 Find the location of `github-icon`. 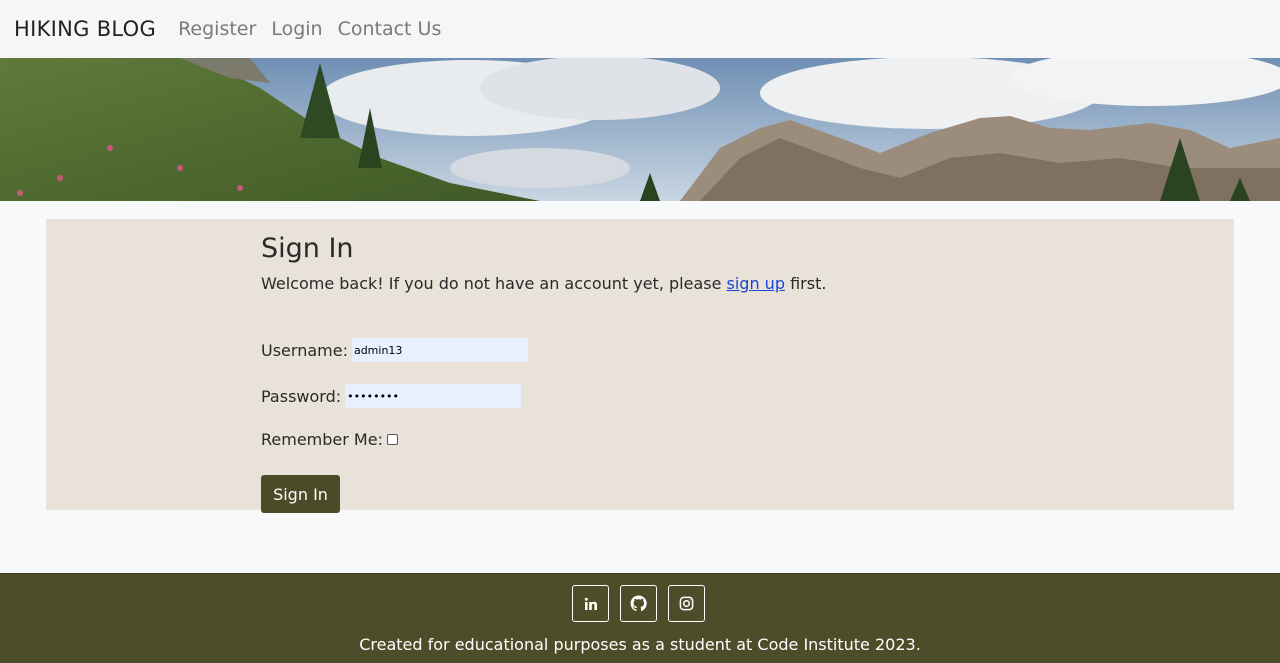

github-icon is located at coordinates (638, 603).